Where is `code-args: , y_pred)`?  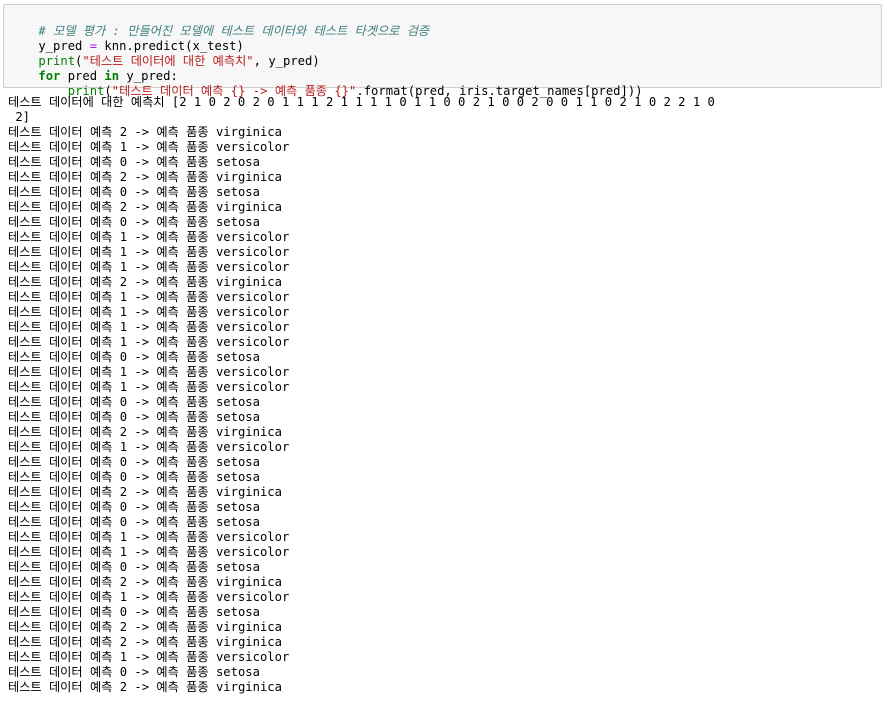 code-args: , y_pred) is located at coordinates (286, 61).